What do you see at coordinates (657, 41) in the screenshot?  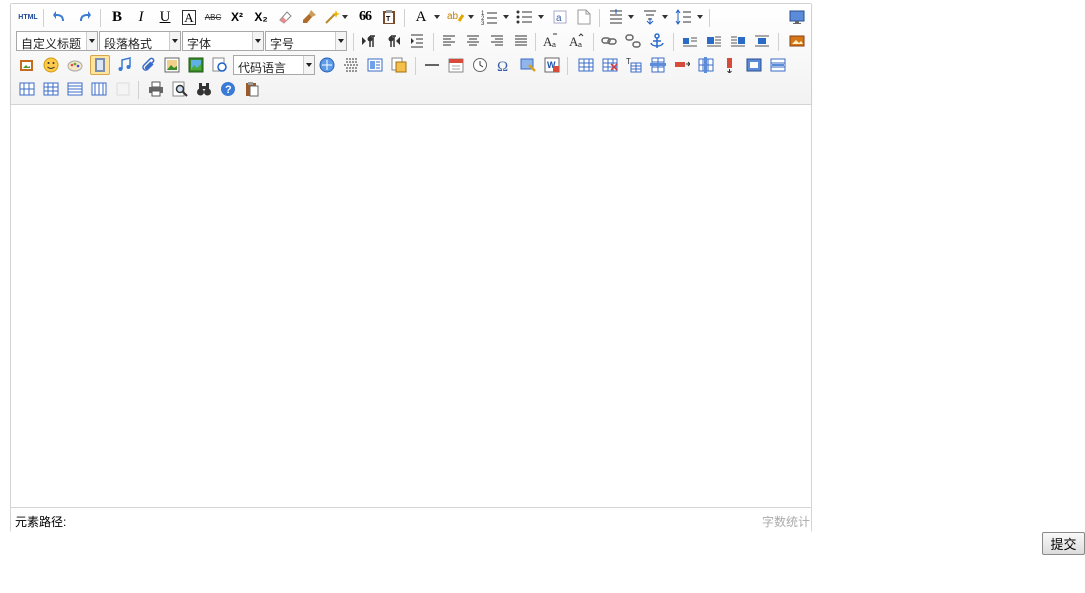 I see `anchor-icon` at bounding box center [657, 41].